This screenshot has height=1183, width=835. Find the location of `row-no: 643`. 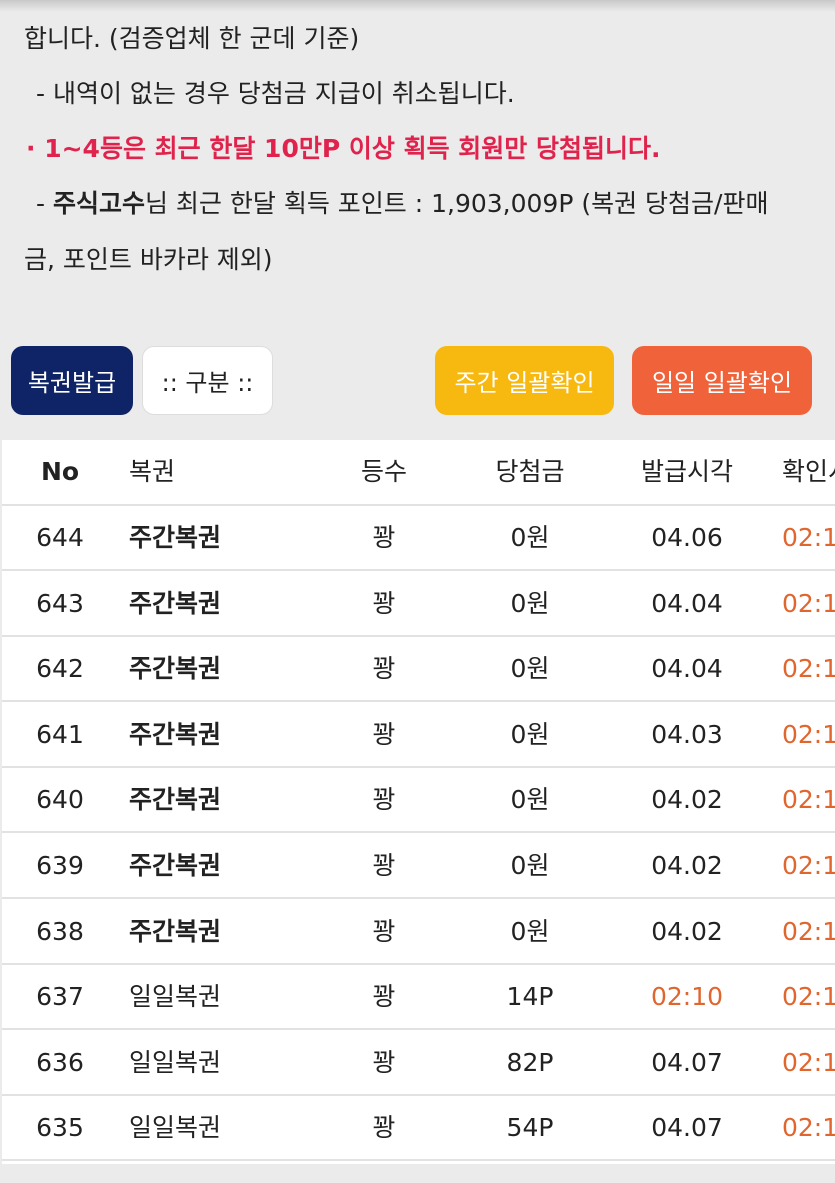

row-no: 643 is located at coordinates (60, 603).